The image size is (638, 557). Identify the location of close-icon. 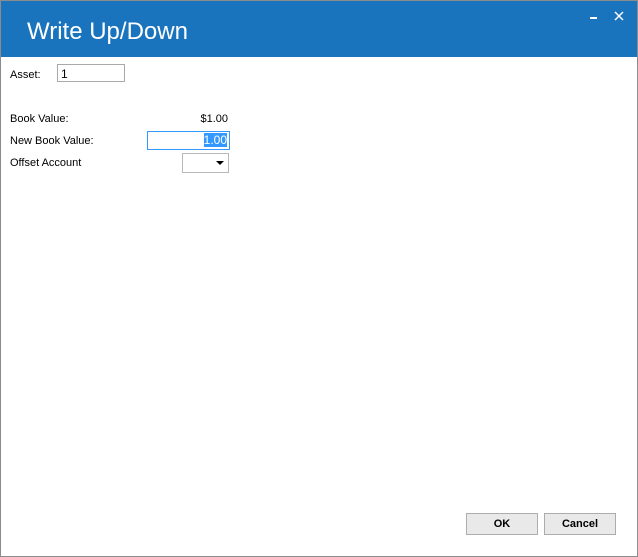
(619, 16).